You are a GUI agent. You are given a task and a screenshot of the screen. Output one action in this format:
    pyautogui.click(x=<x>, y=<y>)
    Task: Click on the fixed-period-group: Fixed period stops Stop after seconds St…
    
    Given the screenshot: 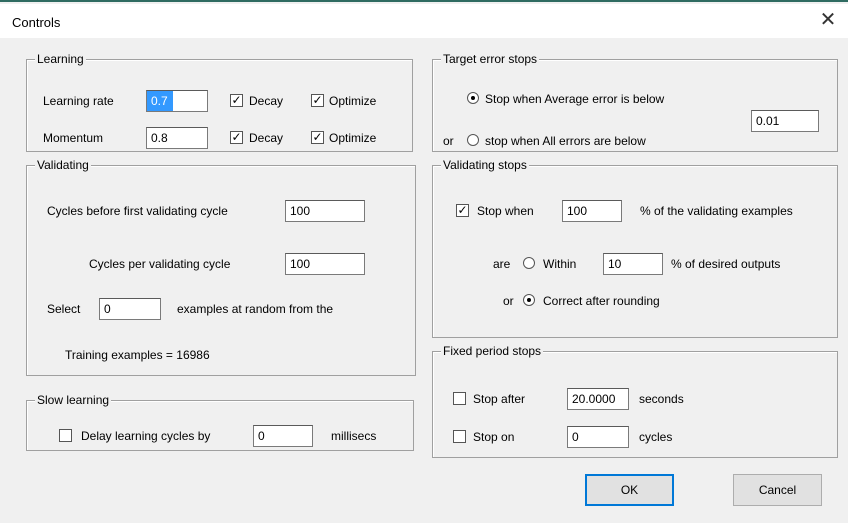 What is the action you would take?
    pyautogui.click(x=635, y=401)
    